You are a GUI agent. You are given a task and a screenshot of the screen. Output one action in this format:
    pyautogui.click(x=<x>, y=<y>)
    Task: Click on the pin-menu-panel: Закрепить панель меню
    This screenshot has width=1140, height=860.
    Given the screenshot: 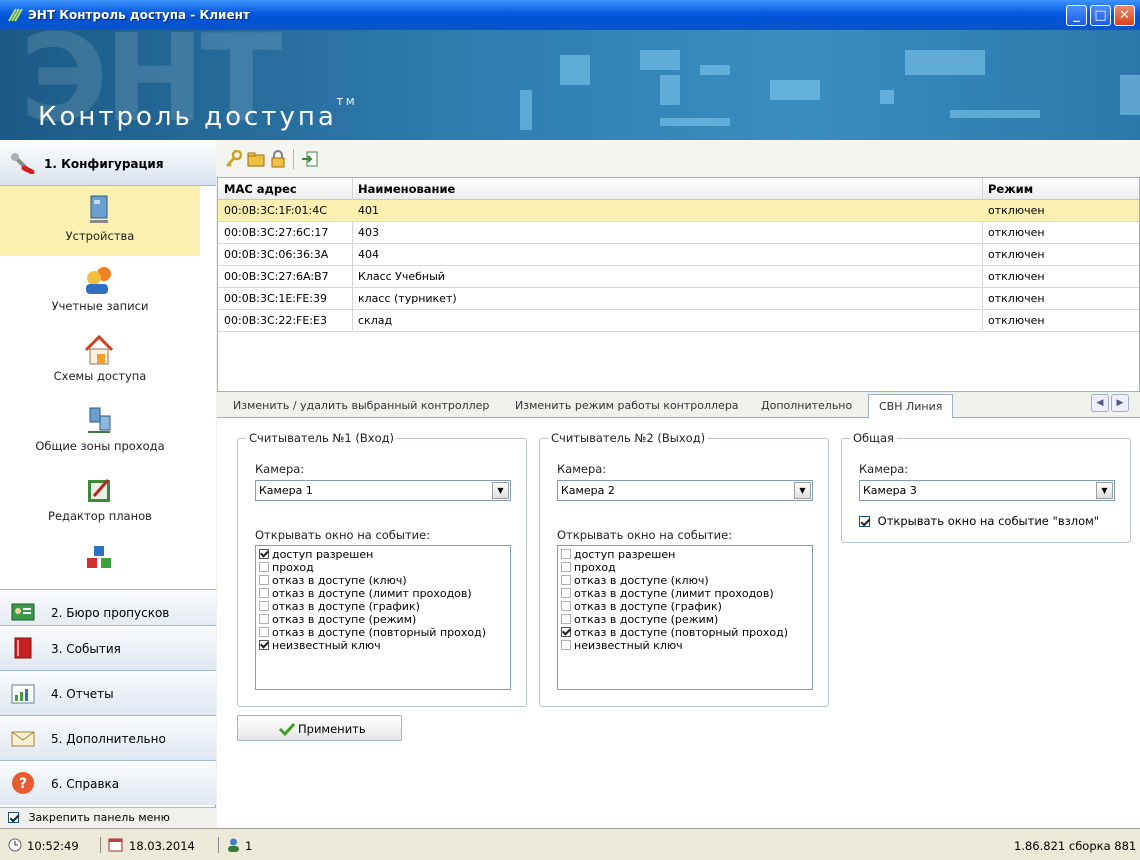 What is the action you would take?
    pyautogui.click(x=108, y=817)
    